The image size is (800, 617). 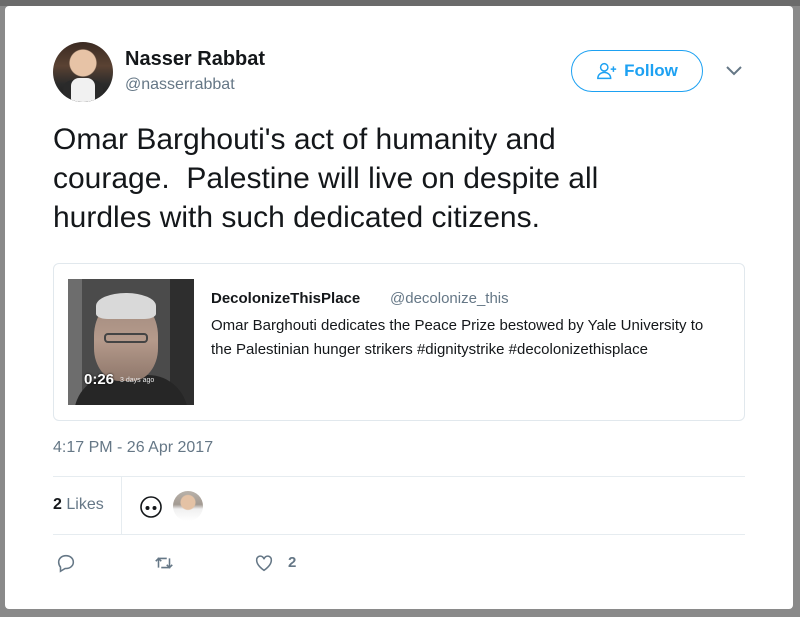 I want to click on avatar-shirt, so click(x=83, y=90).